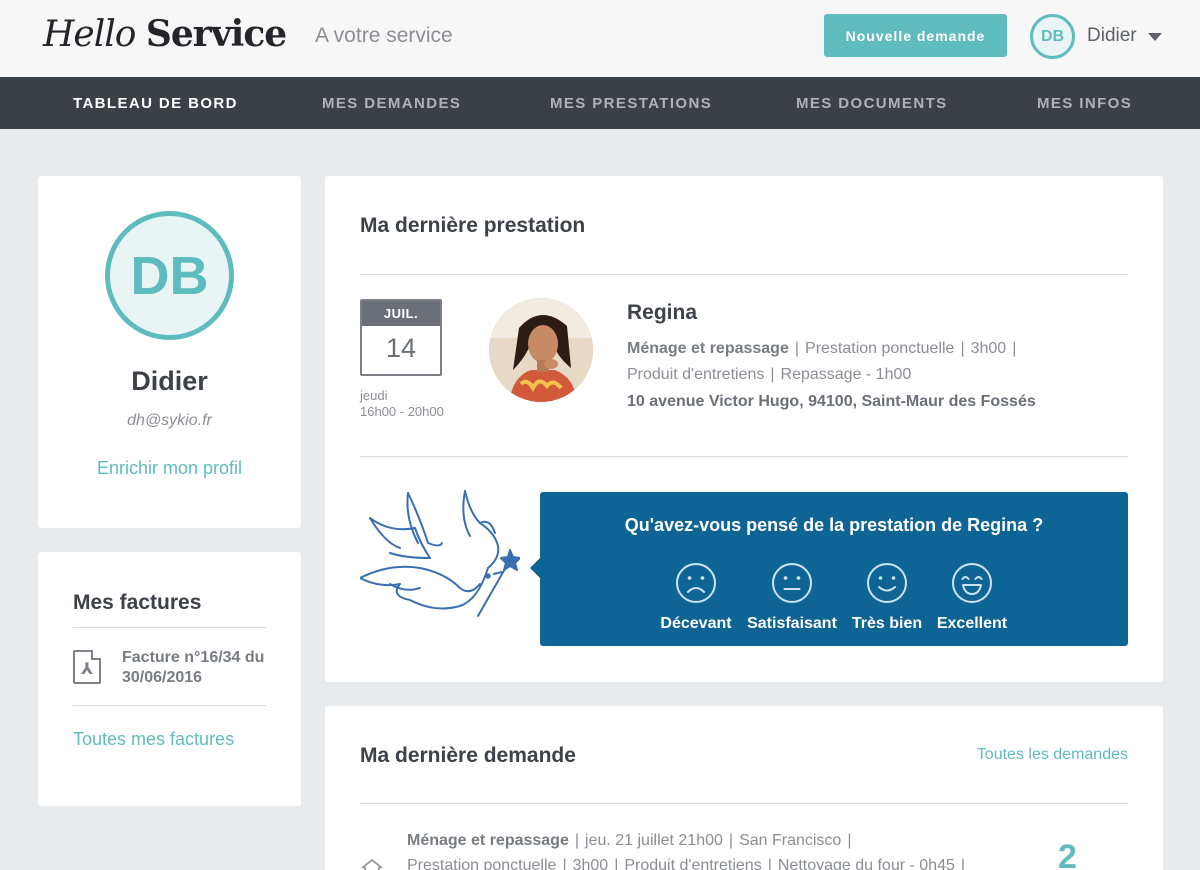 The width and height of the screenshot is (1200, 870). Describe the element at coordinates (374, 395) in the screenshot. I see `service-weekday: jeudi` at that location.